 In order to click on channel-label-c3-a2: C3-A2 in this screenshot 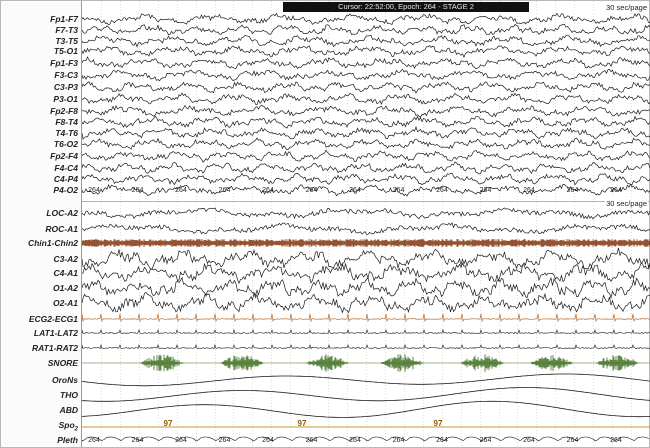, I will do `click(39, 259)`.